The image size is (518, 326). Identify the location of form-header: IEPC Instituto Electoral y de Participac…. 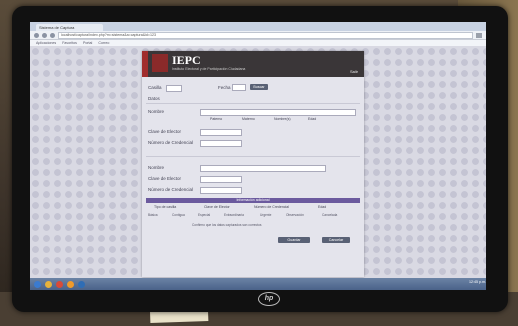
(253, 64).